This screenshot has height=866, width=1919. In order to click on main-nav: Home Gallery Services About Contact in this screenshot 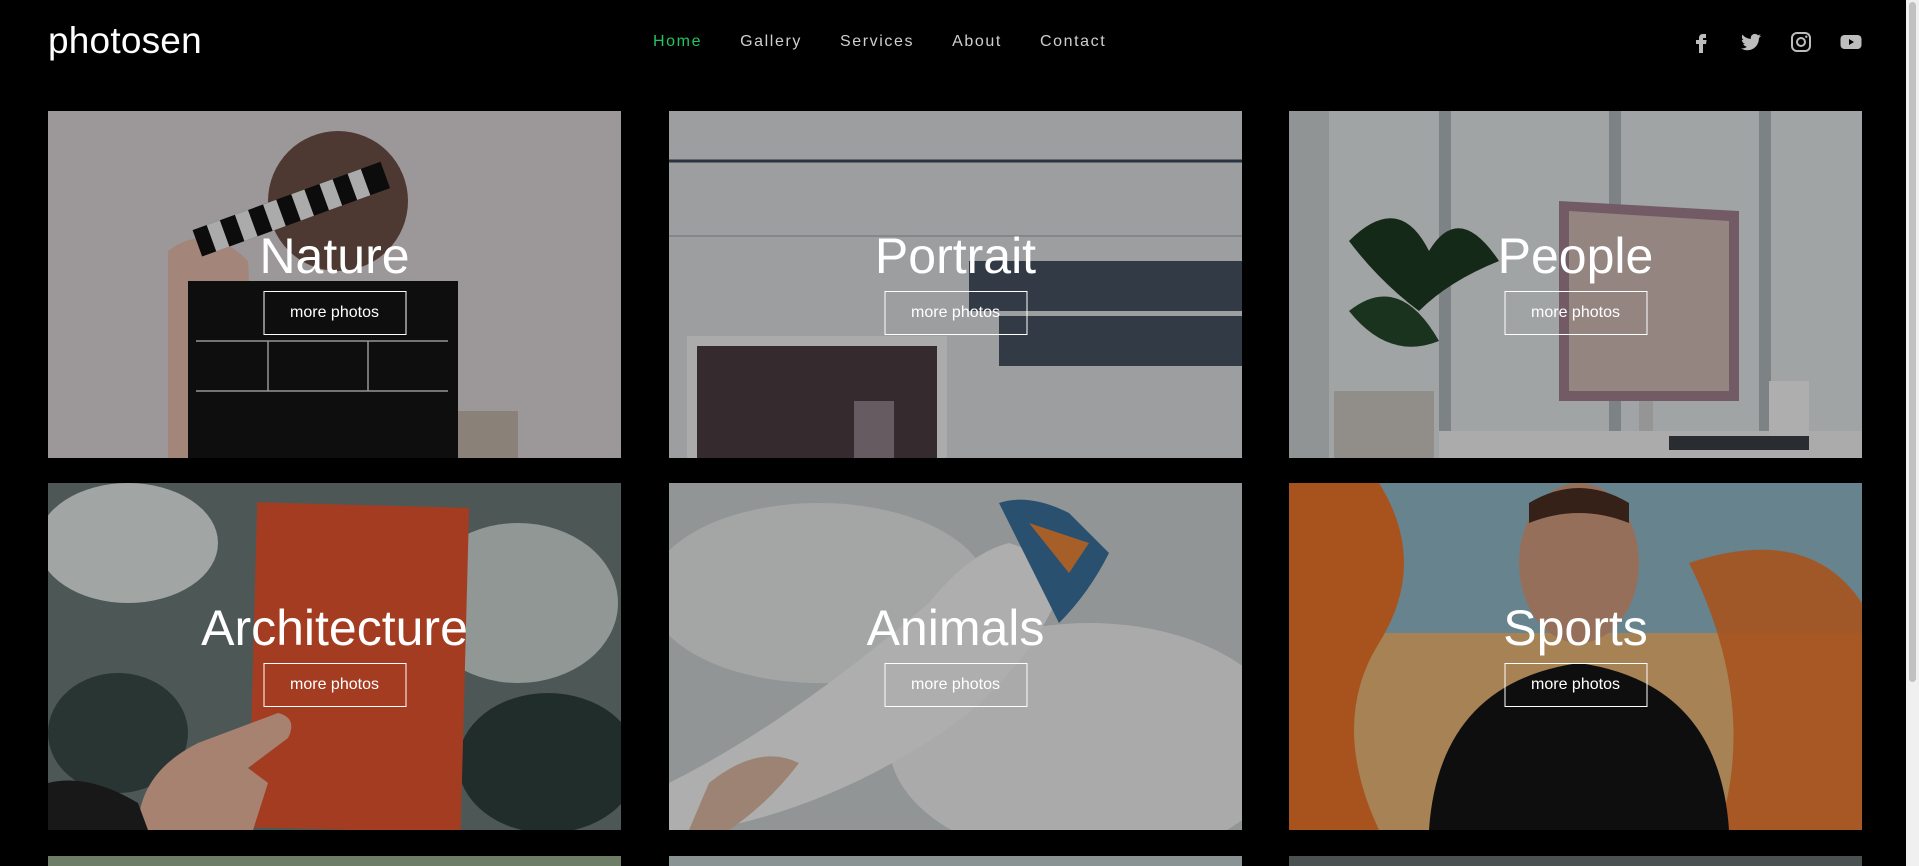, I will do `click(898, 42)`.